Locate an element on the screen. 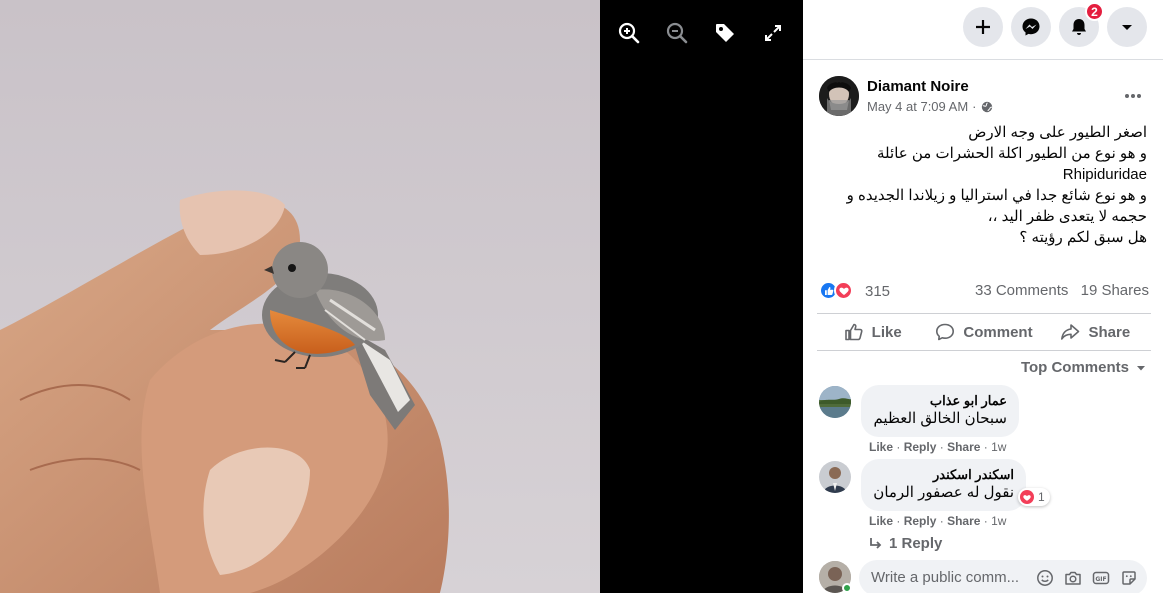 The height and width of the screenshot is (593, 1163). share-button: Share is located at coordinates (1095, 332).